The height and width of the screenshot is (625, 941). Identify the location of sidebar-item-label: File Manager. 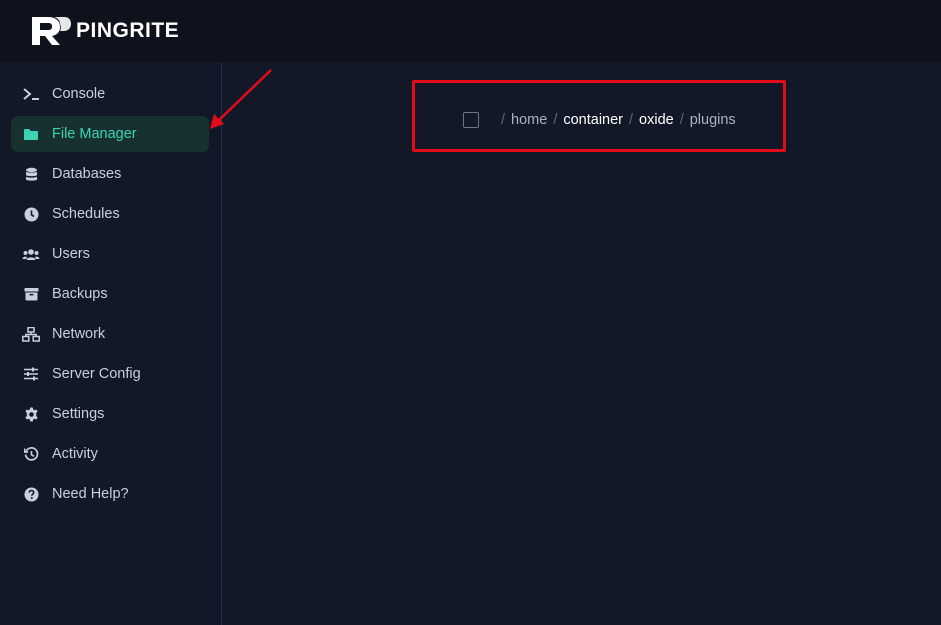
(94, 134).